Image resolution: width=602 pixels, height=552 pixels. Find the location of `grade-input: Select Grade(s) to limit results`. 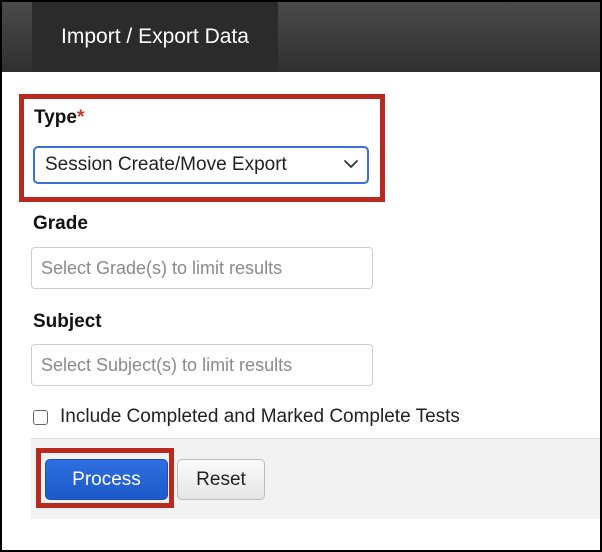

grade-input: Select Grade(s) to limit results is located at coordinates (202, 268).